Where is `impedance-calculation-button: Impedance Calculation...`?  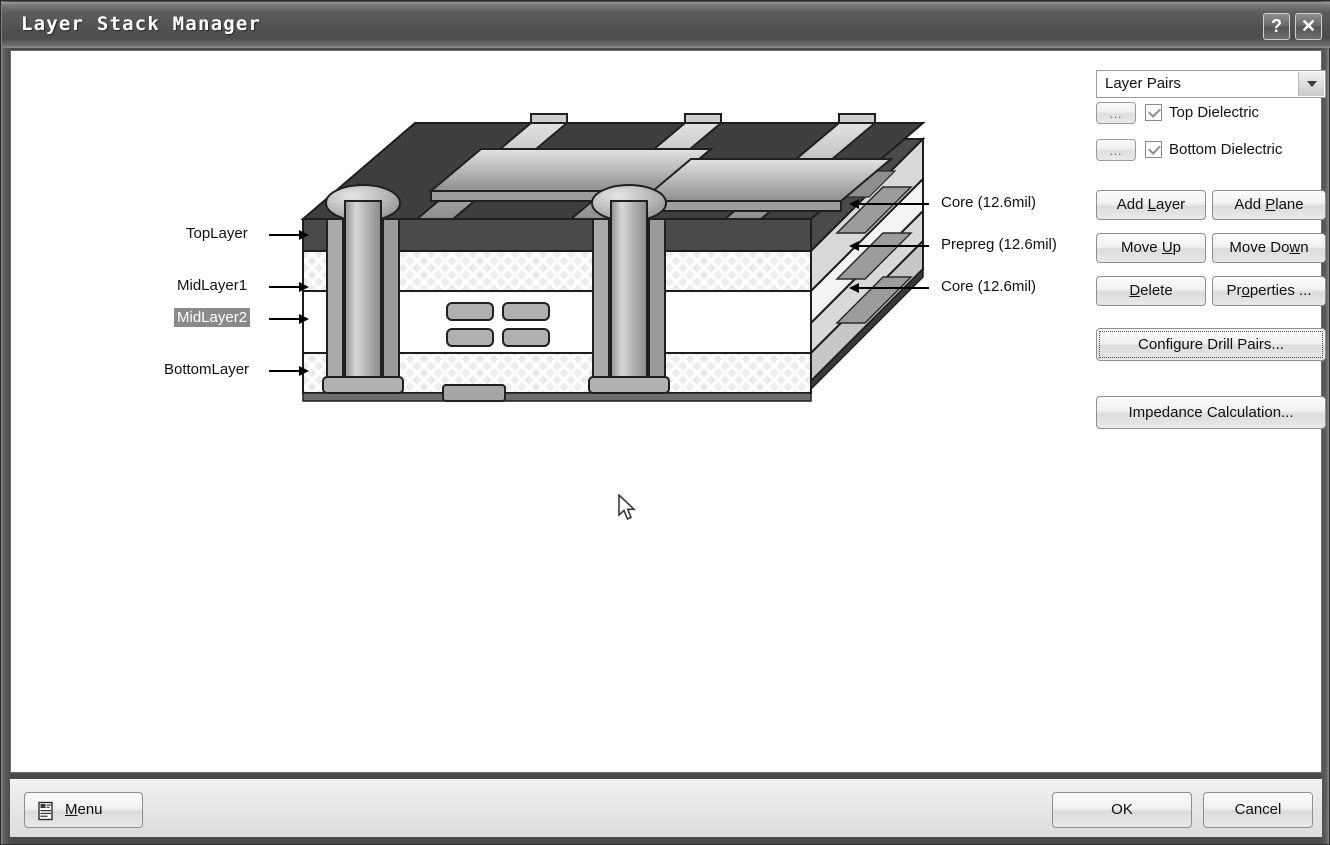 impedance-calculation-button: Impedance Calculation... is located at coordinates (1211, 412).